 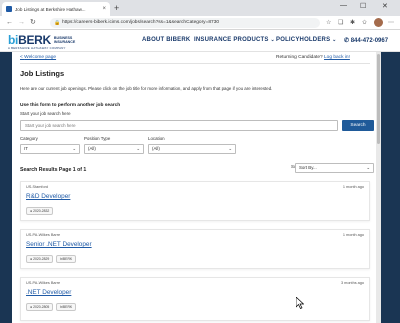 What do you see at coordinates (352, 283) in the screenshot?
I see `job-posted-ago: 3 months ago` at bounding box center [352, 283].